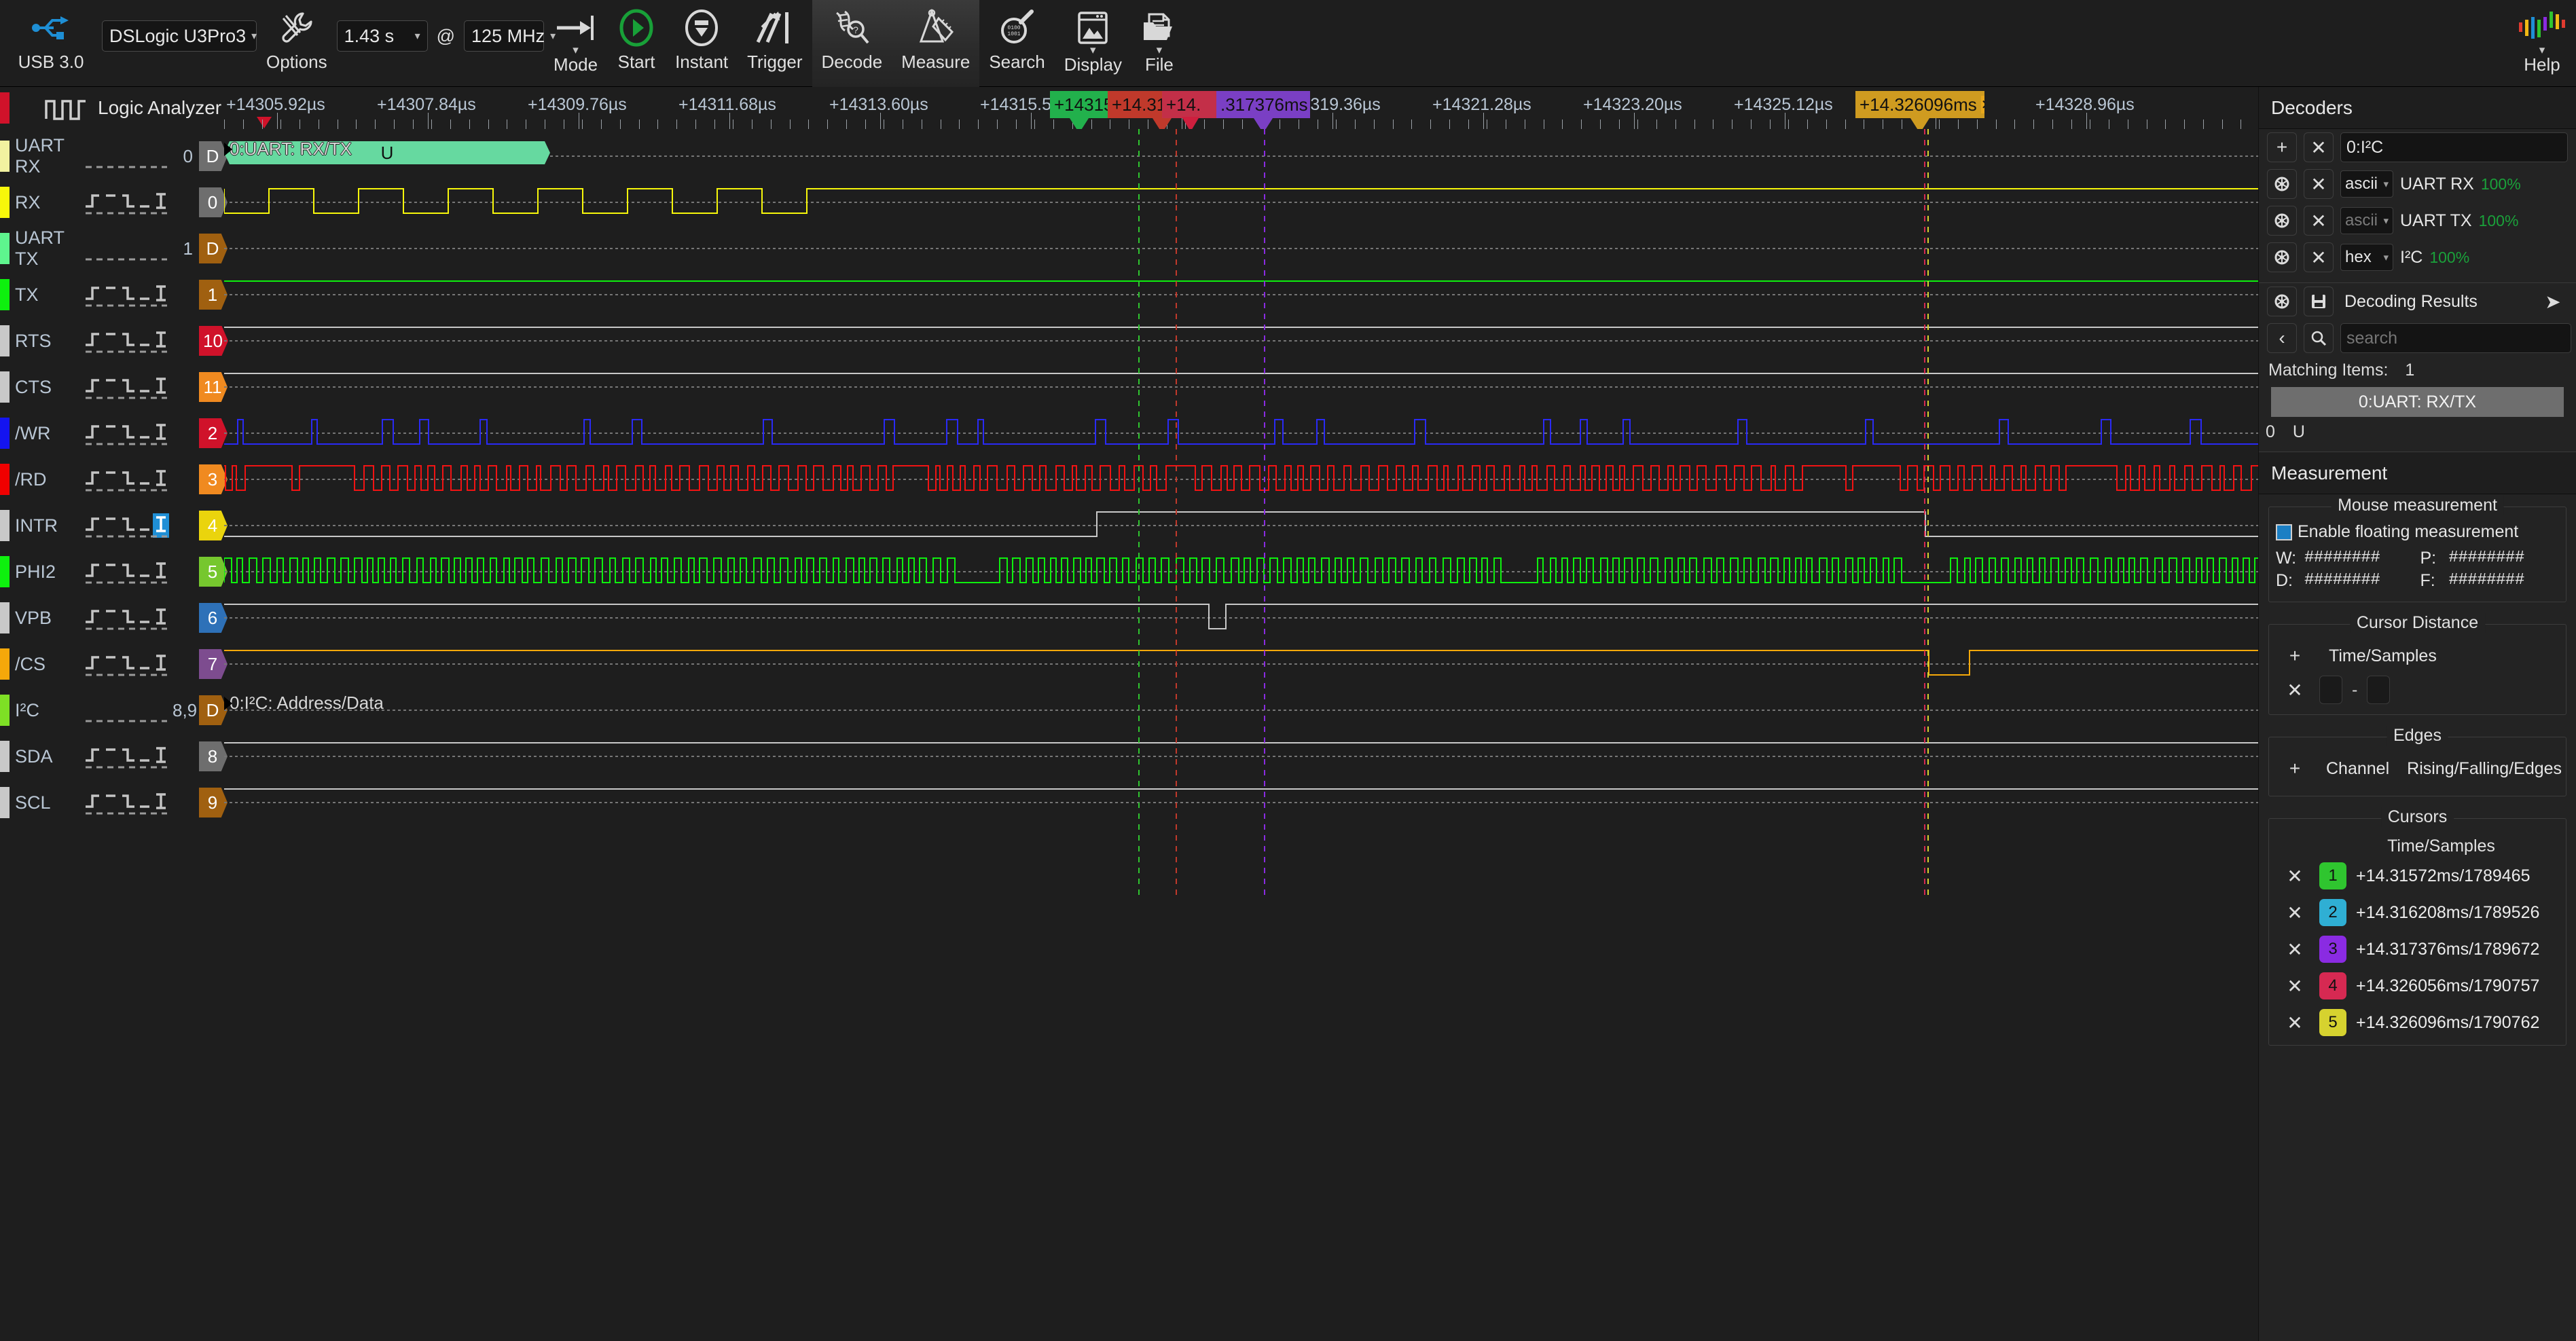  I want to click on cursor-id-chip: 2, so click(2332, 912).